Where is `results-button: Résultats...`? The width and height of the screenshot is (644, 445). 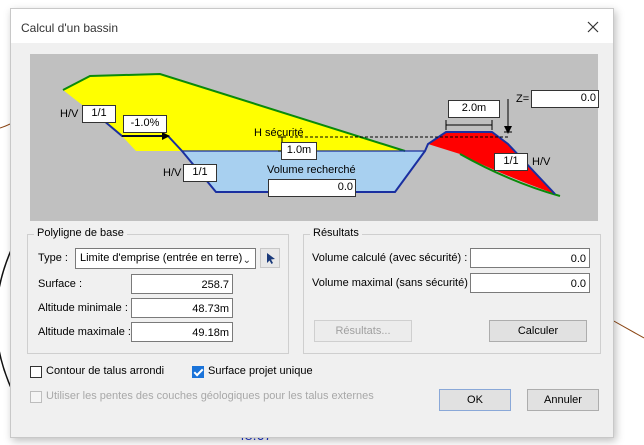 results-button: Résultats... is located at coordinates (363, 331).